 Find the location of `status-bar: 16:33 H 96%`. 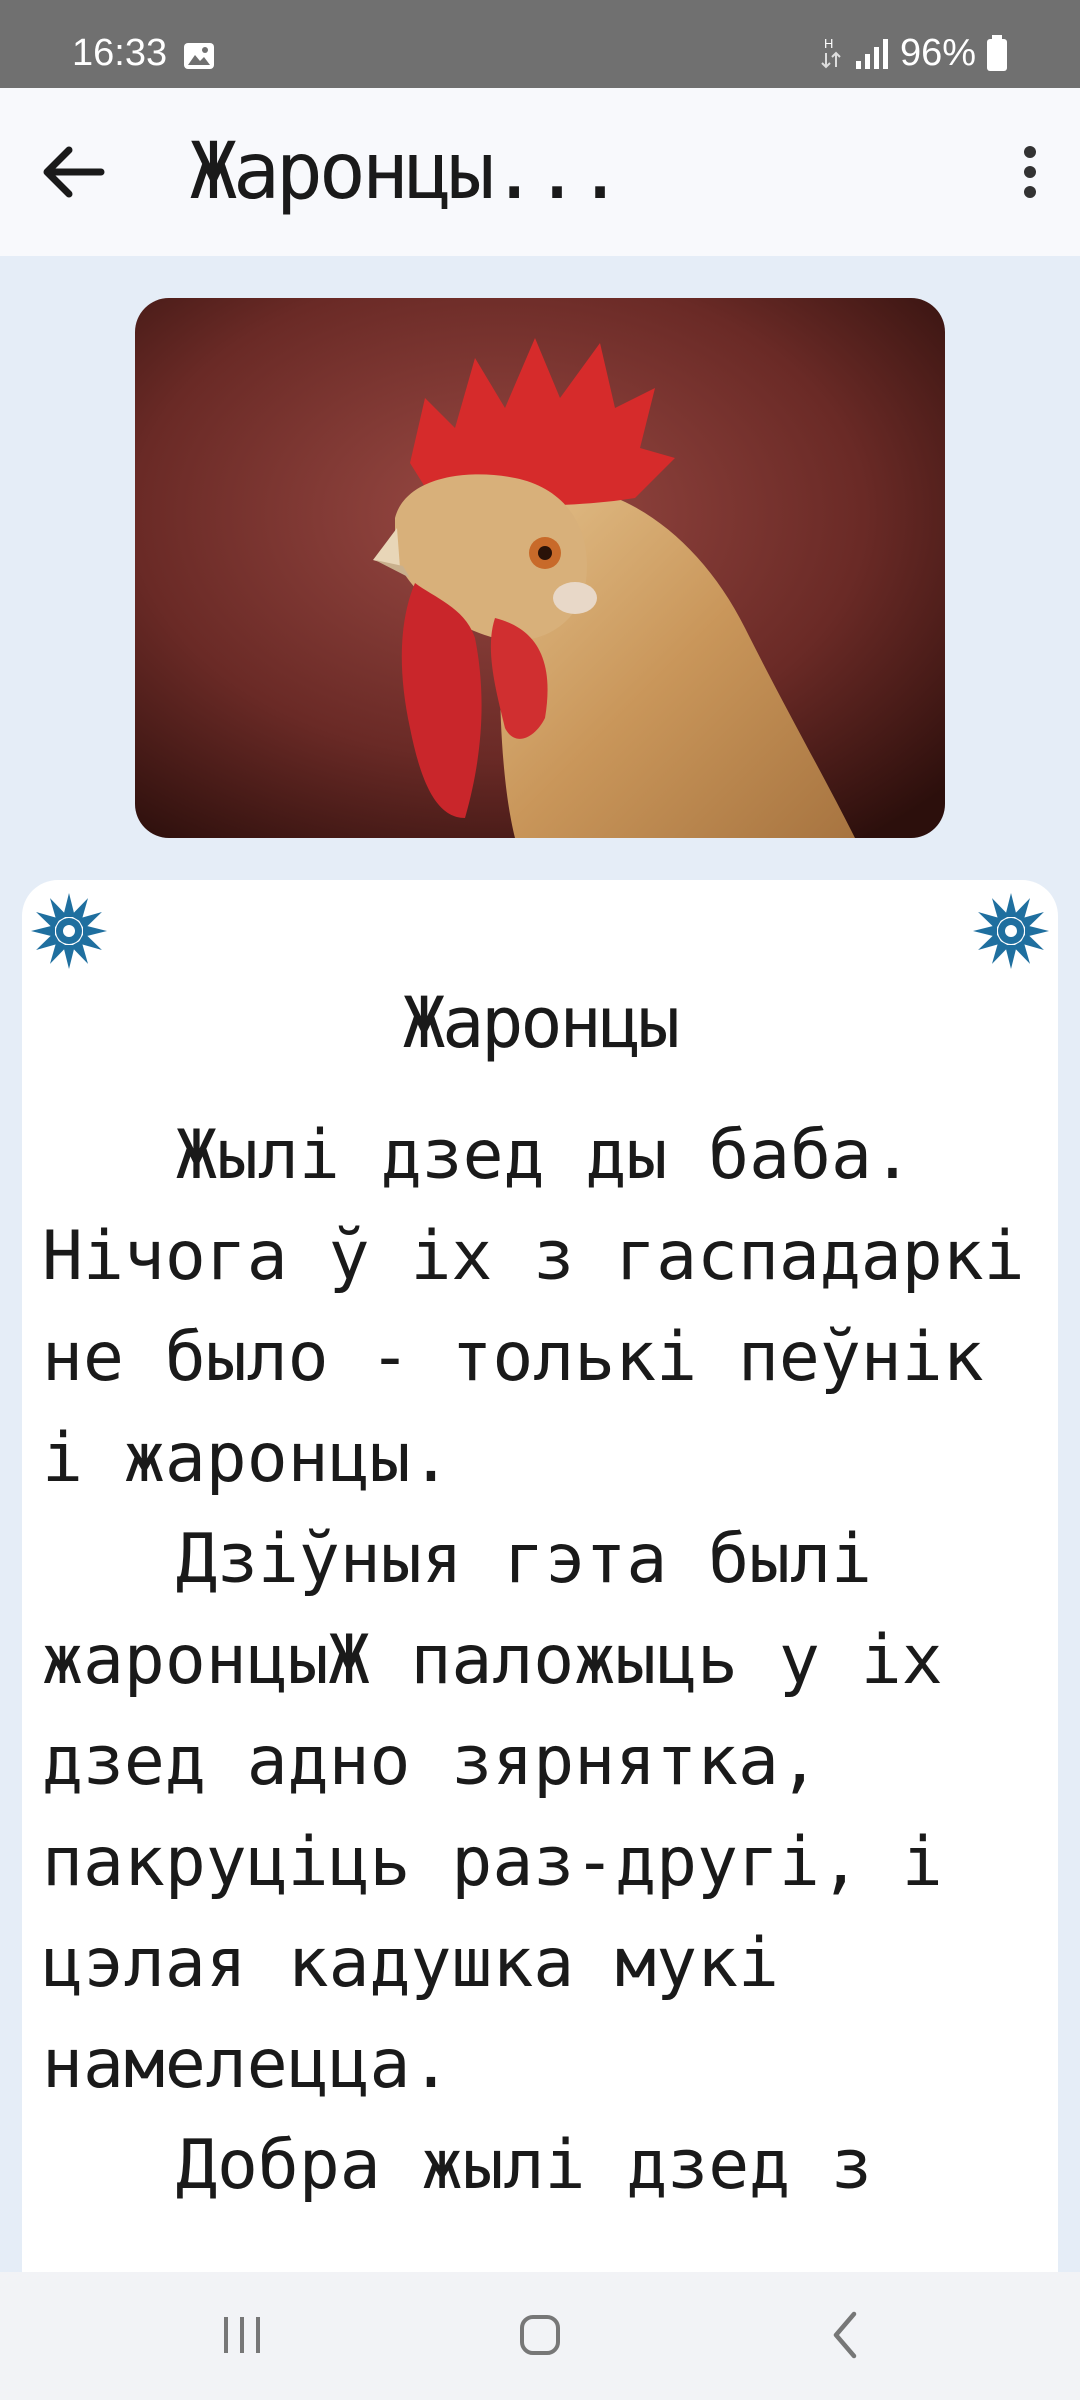

status-bar: 16:33 H 96% is located at coordinates (540, 44).